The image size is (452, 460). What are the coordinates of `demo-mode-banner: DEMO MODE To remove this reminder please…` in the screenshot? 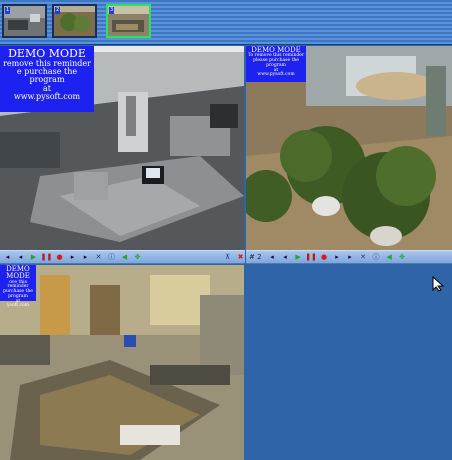 It's located at (276, 64).